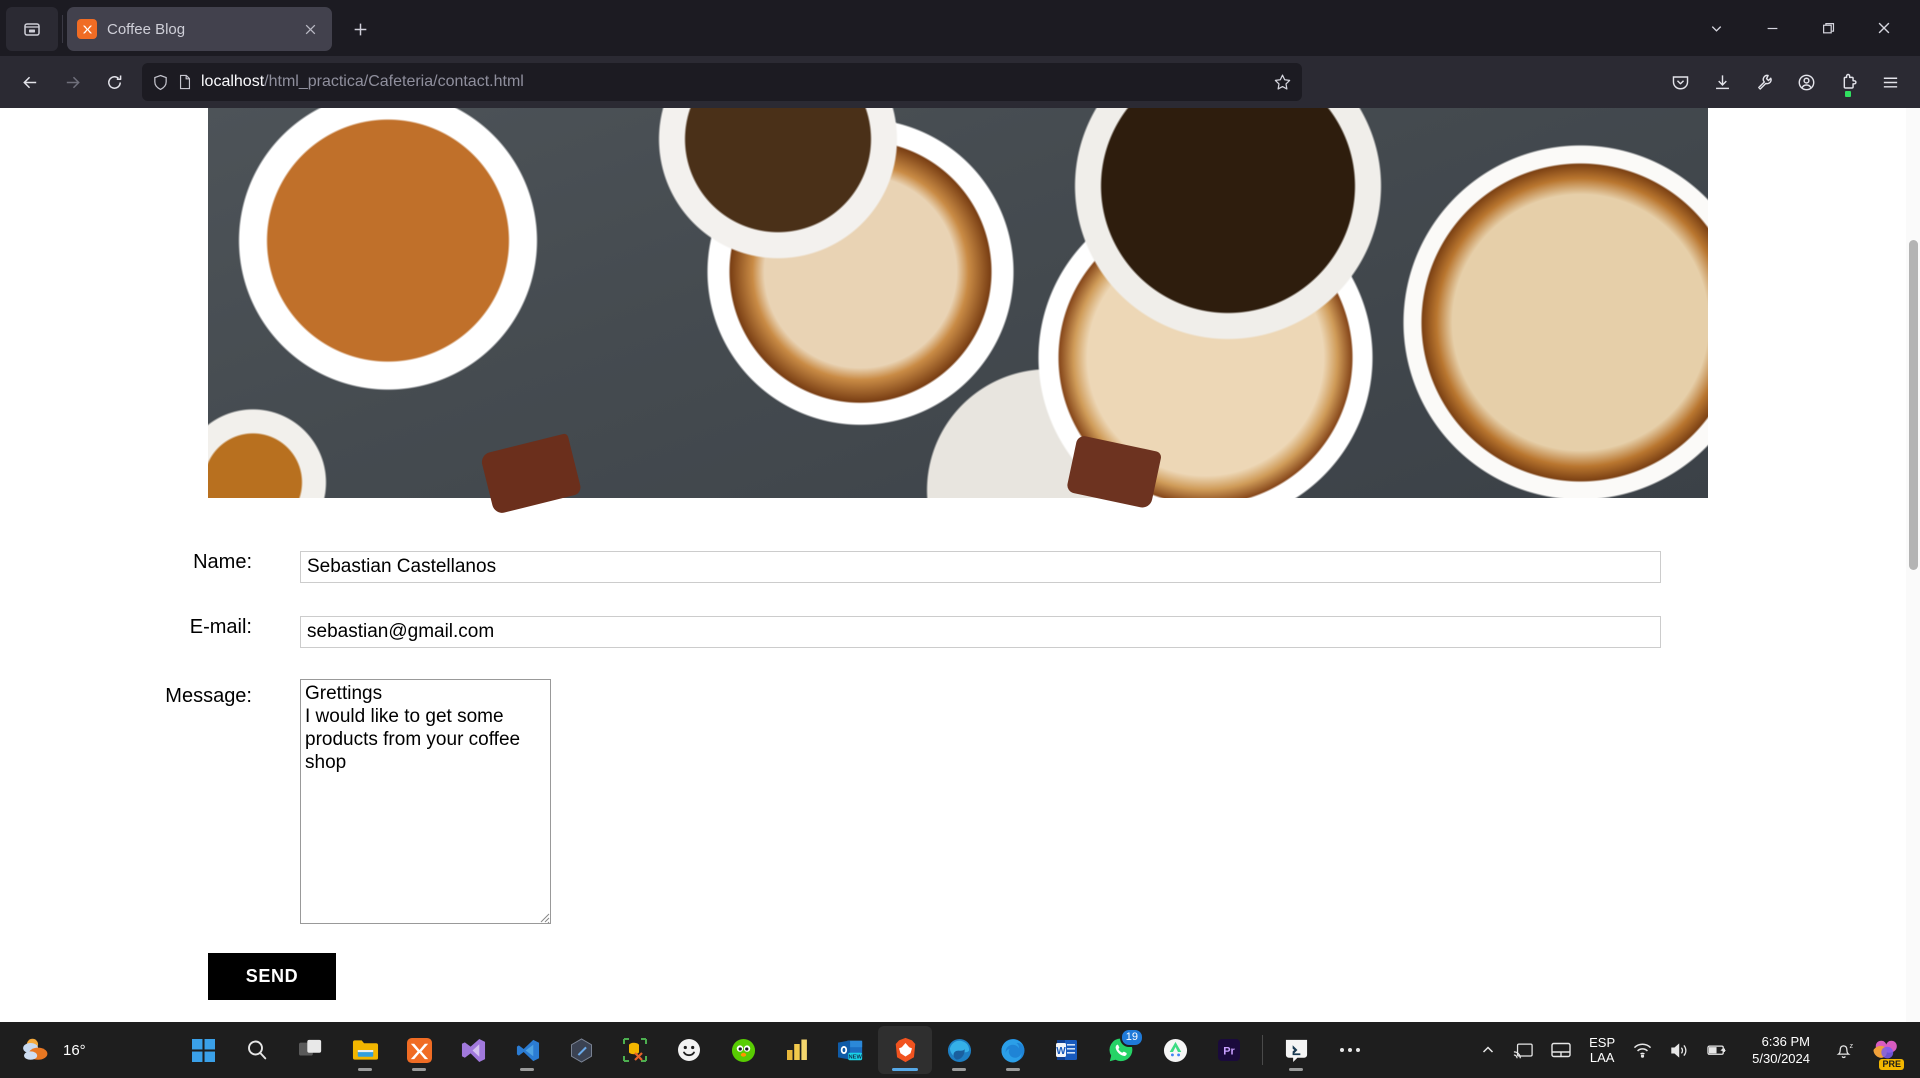 This screenshot has height=1078, width=1920. I want to click on volume-icon, so click(1679, 1050).